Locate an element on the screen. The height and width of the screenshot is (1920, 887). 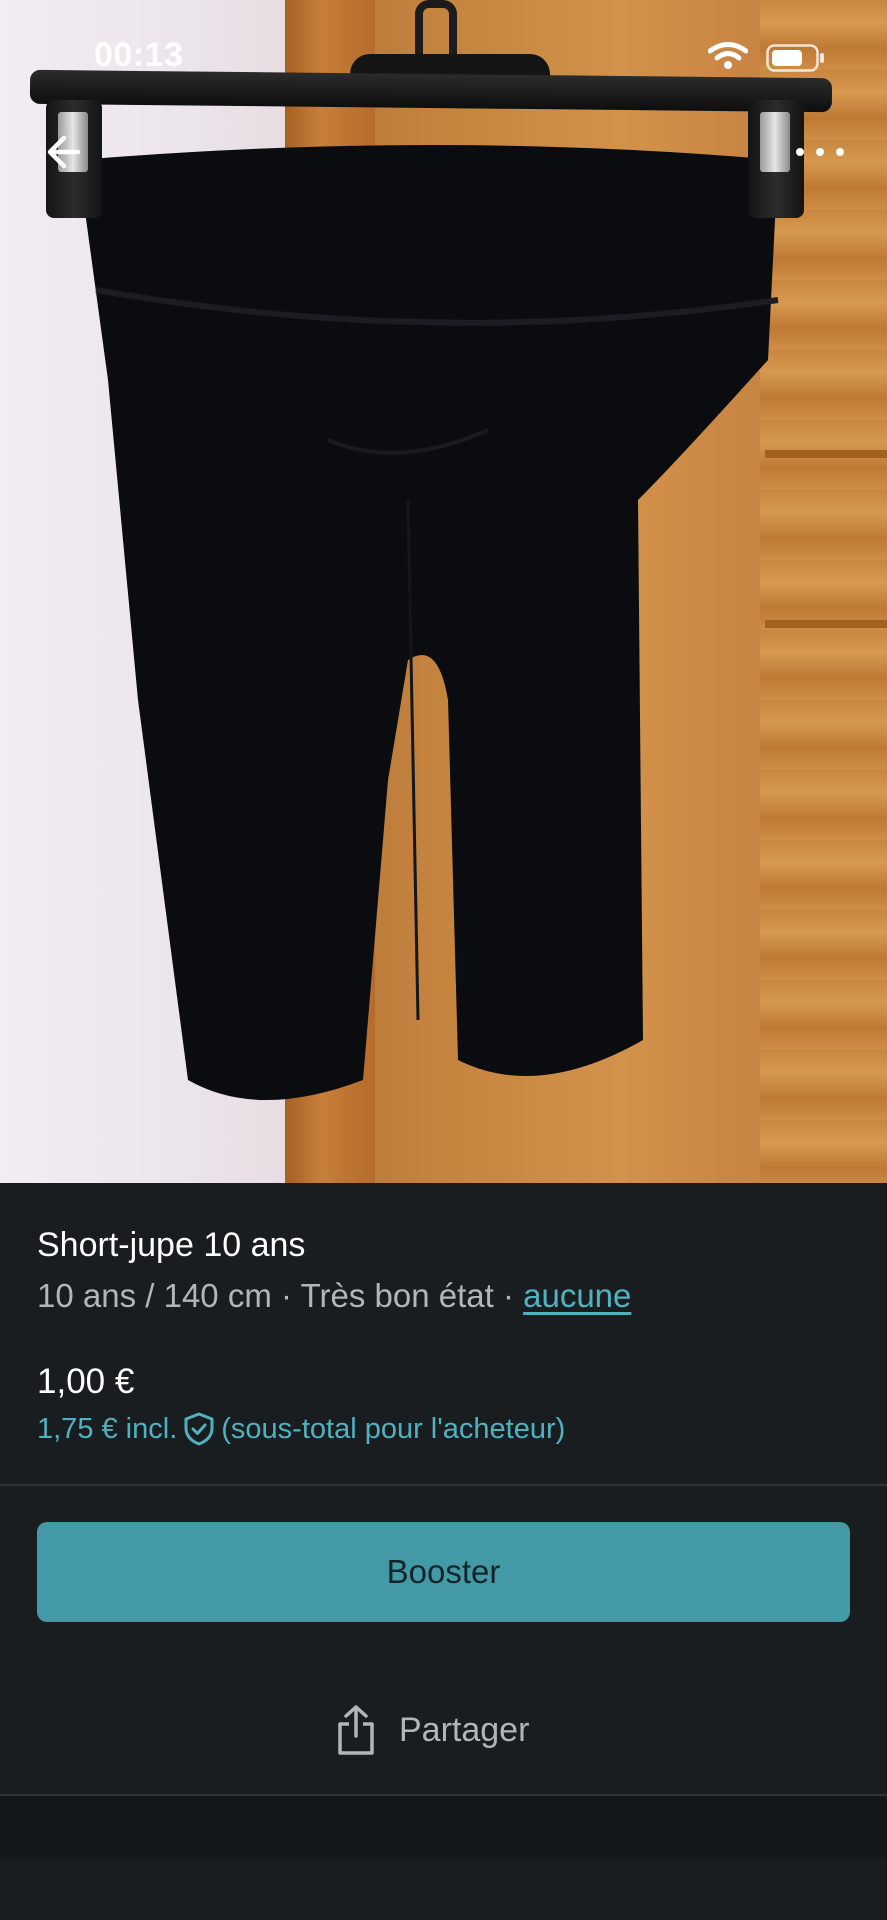
listing-price: 1,00 € is located at coordinates (86, 1381).